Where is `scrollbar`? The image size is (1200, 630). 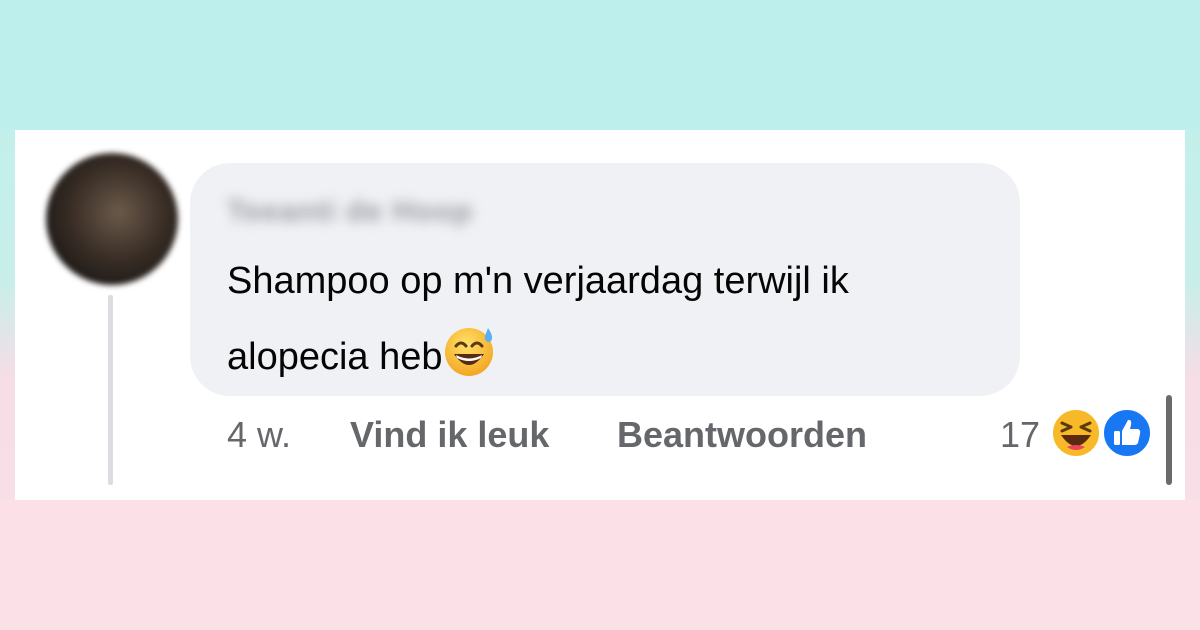 scrollbar is located at coordinates (1169, 440).